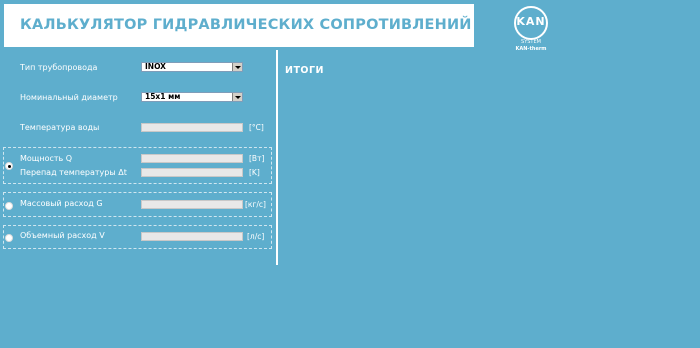  I want to click on title-banner: КАЛЬКУЛЯТОР ГИДРАВЛИЧЕСКИХ СОПРОТИВЛЕНИЙ, so click(239, 25).